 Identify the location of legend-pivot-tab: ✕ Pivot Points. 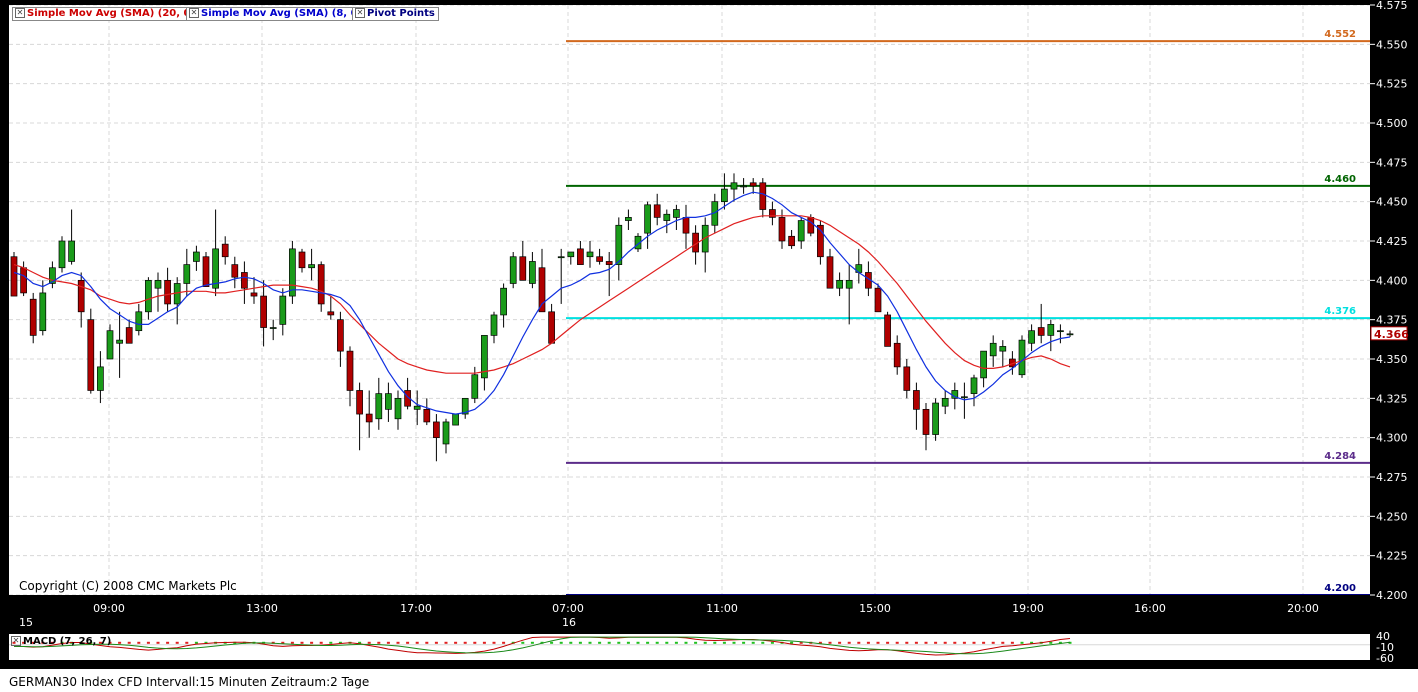
(395, 14).